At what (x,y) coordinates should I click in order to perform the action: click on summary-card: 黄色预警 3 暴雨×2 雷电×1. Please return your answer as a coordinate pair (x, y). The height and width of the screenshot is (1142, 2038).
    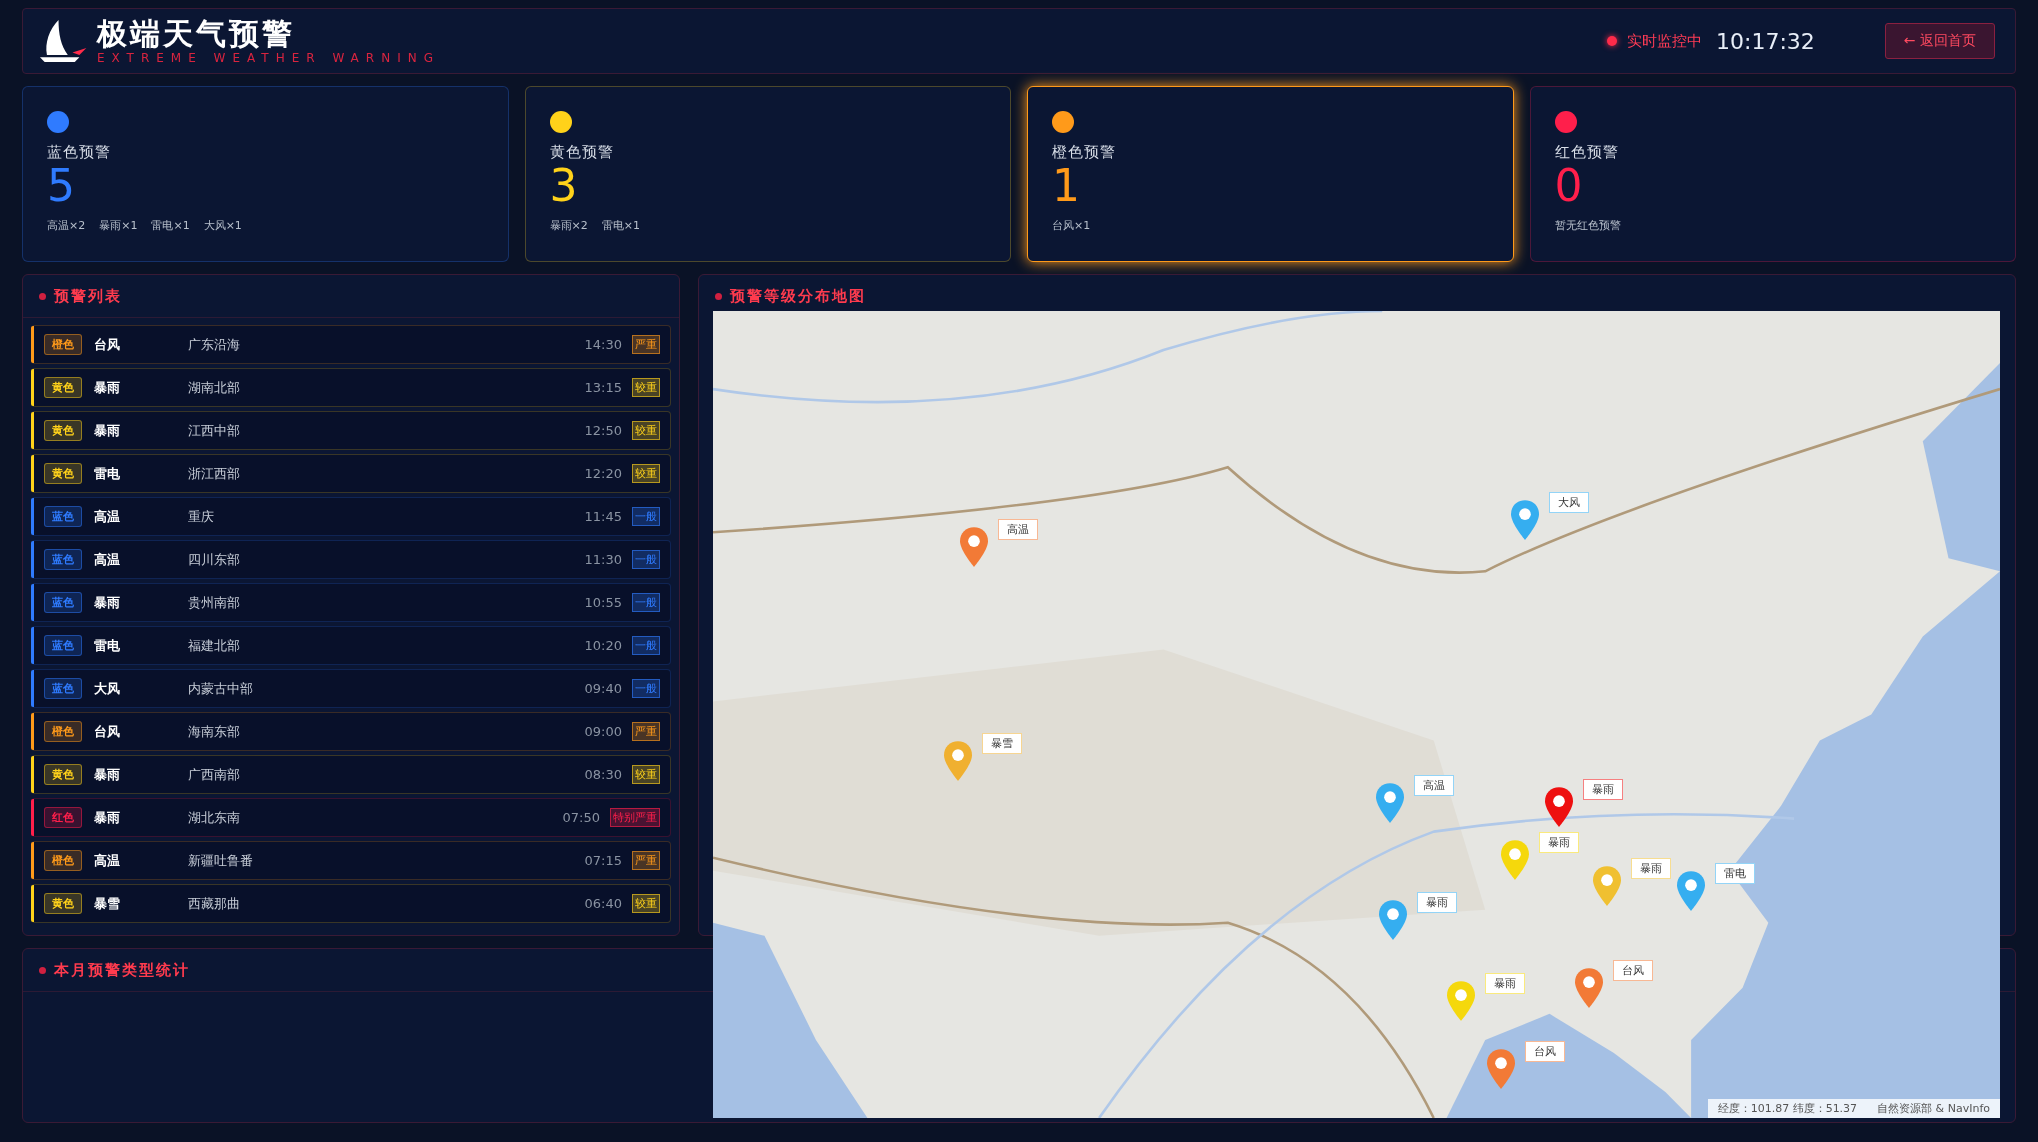
    Looking at the image, I should click on (767, 174).